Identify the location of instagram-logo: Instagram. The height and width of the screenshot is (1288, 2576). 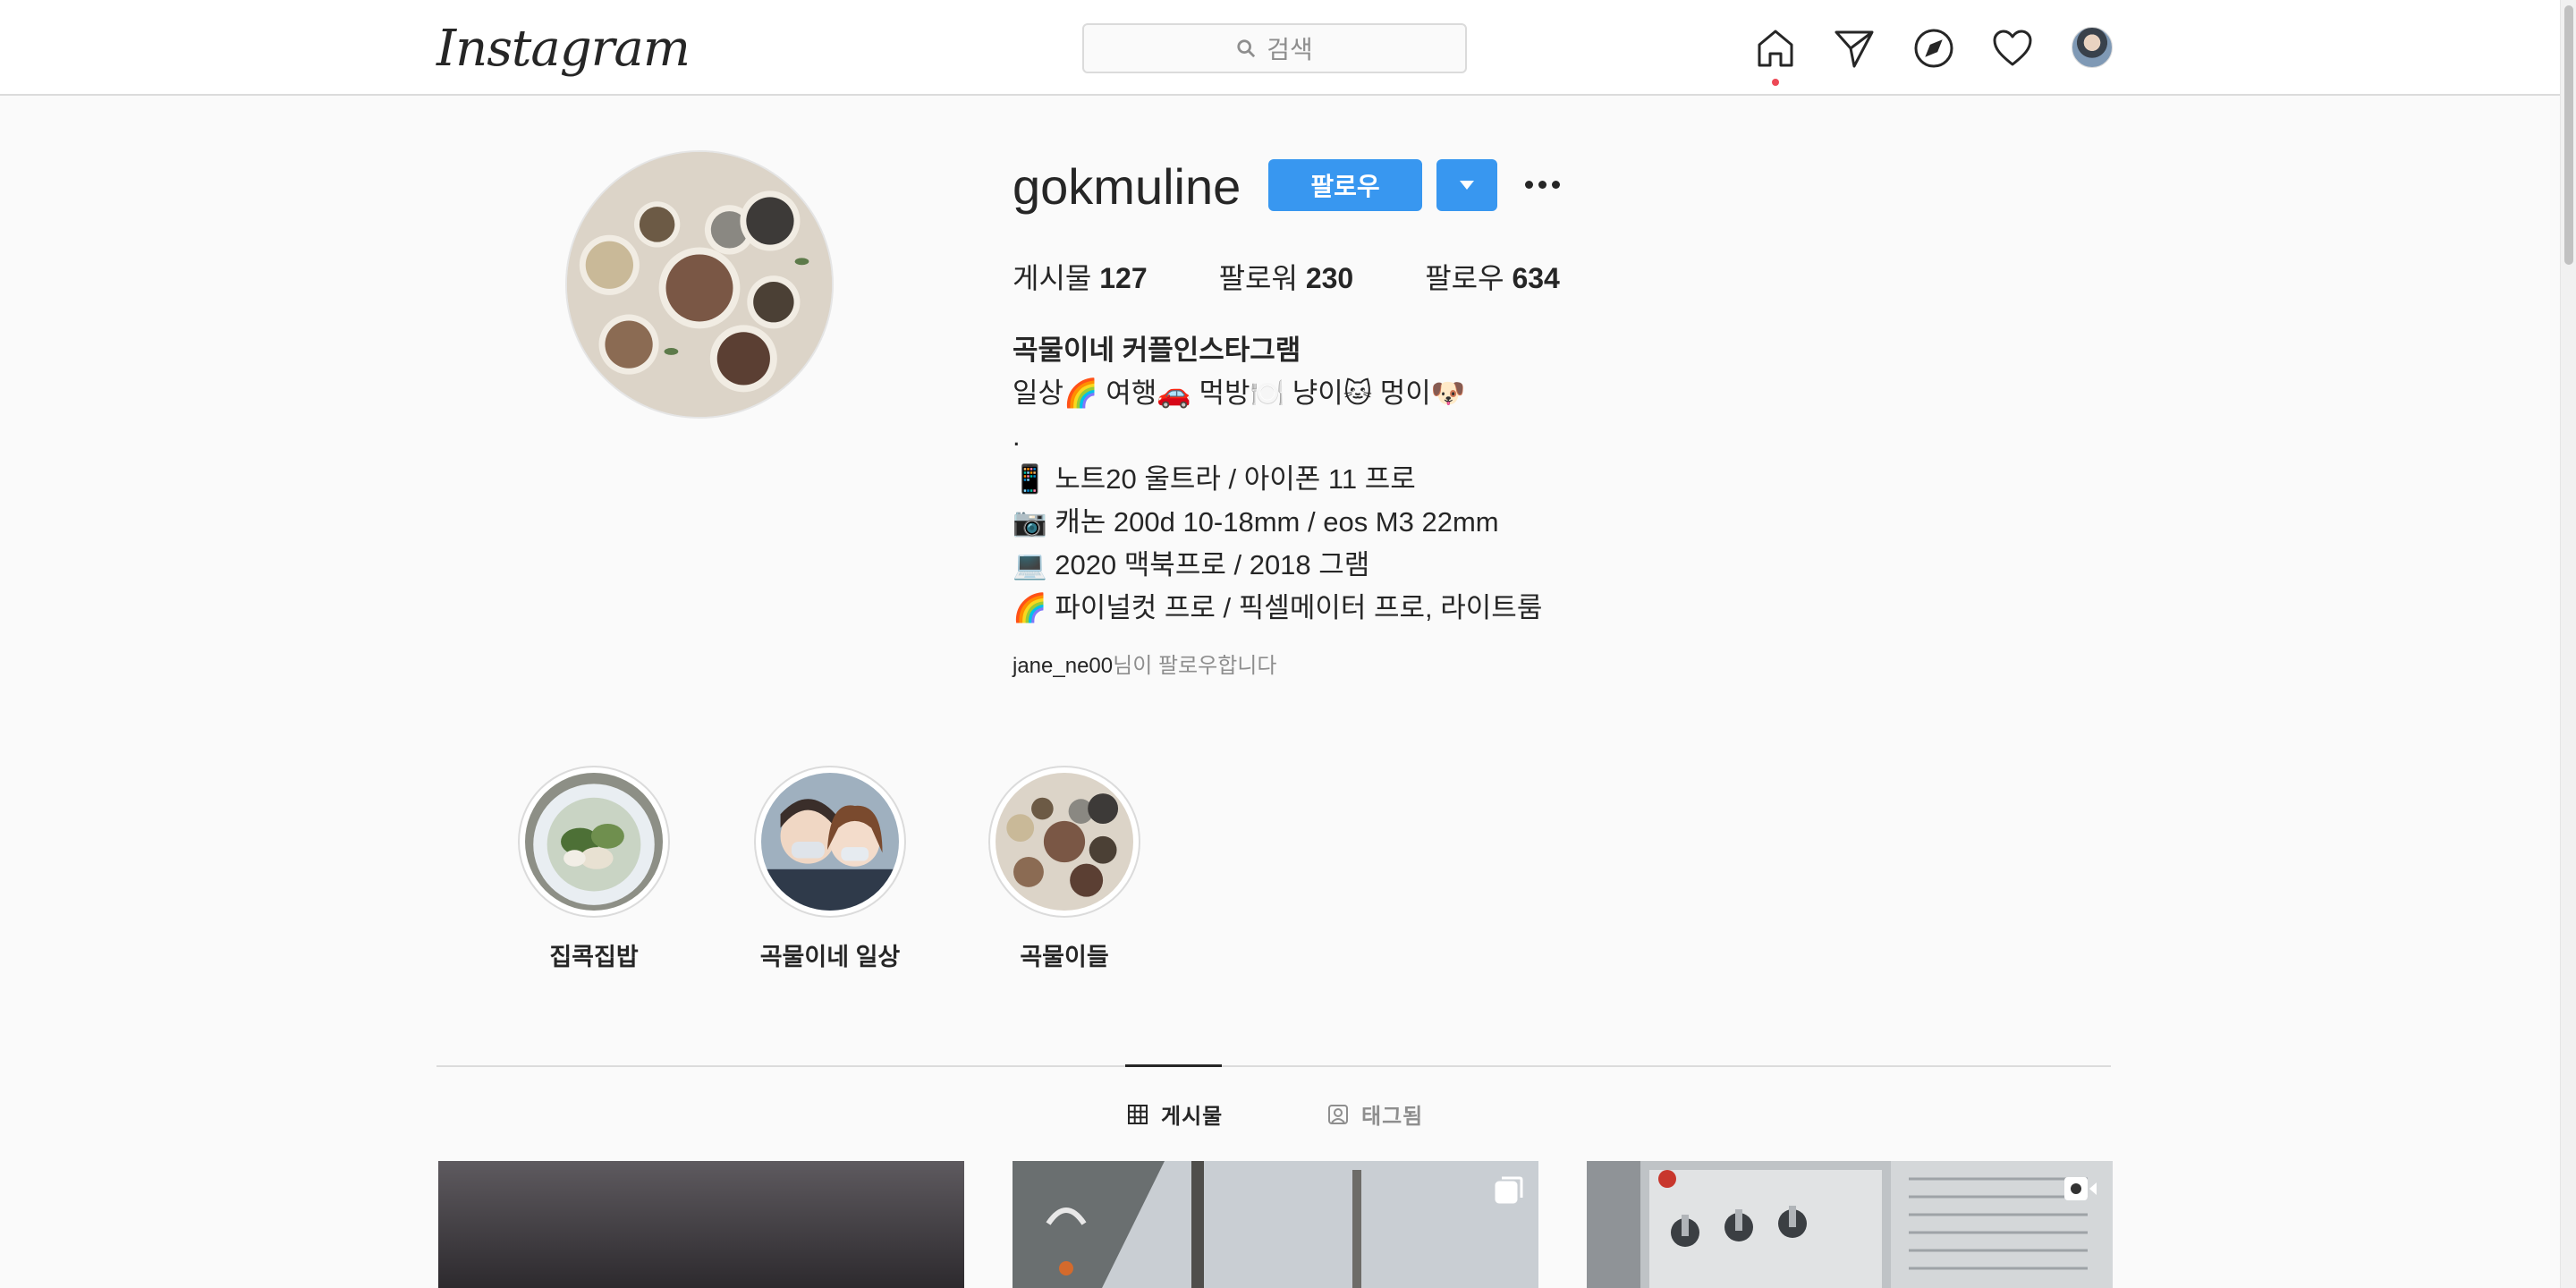
(563, 49).